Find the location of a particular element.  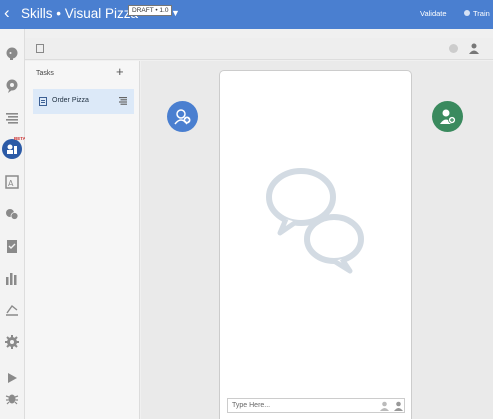

chat-input-box is located at coordinates (316, 405).